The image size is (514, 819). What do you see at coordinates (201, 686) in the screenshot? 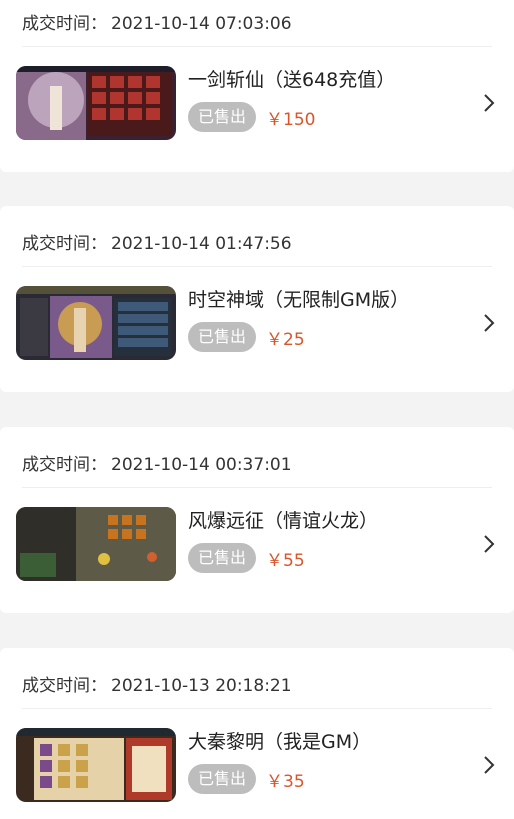
I see `trade-time-value: 2021-10-13 20:18:21` at bounding box center [201, 686].